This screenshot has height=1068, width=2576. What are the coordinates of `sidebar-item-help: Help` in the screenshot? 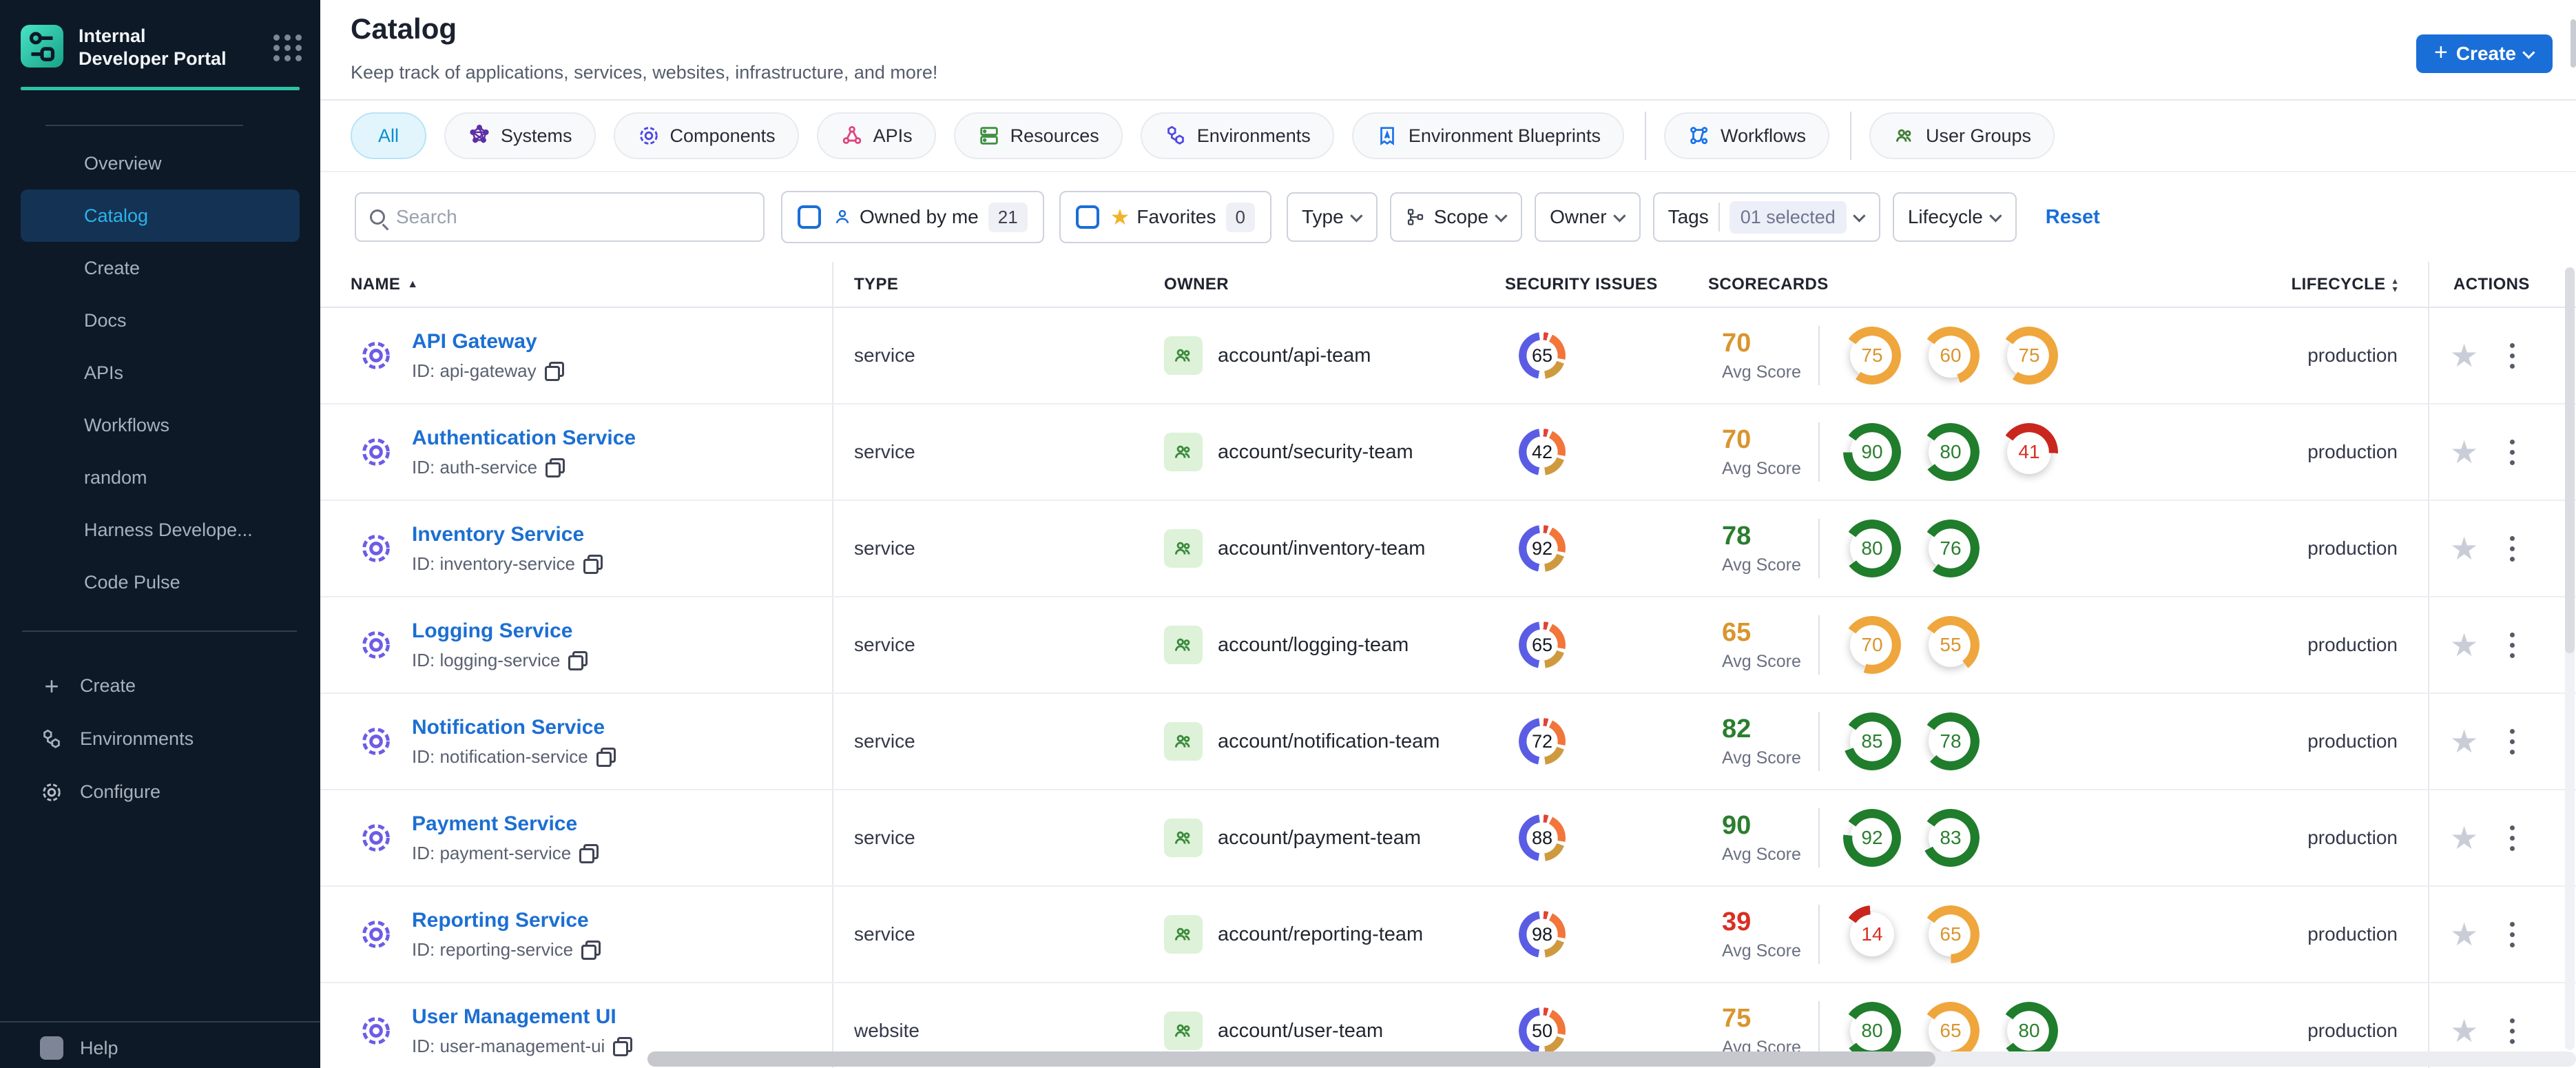 It's located at (160, 1041).